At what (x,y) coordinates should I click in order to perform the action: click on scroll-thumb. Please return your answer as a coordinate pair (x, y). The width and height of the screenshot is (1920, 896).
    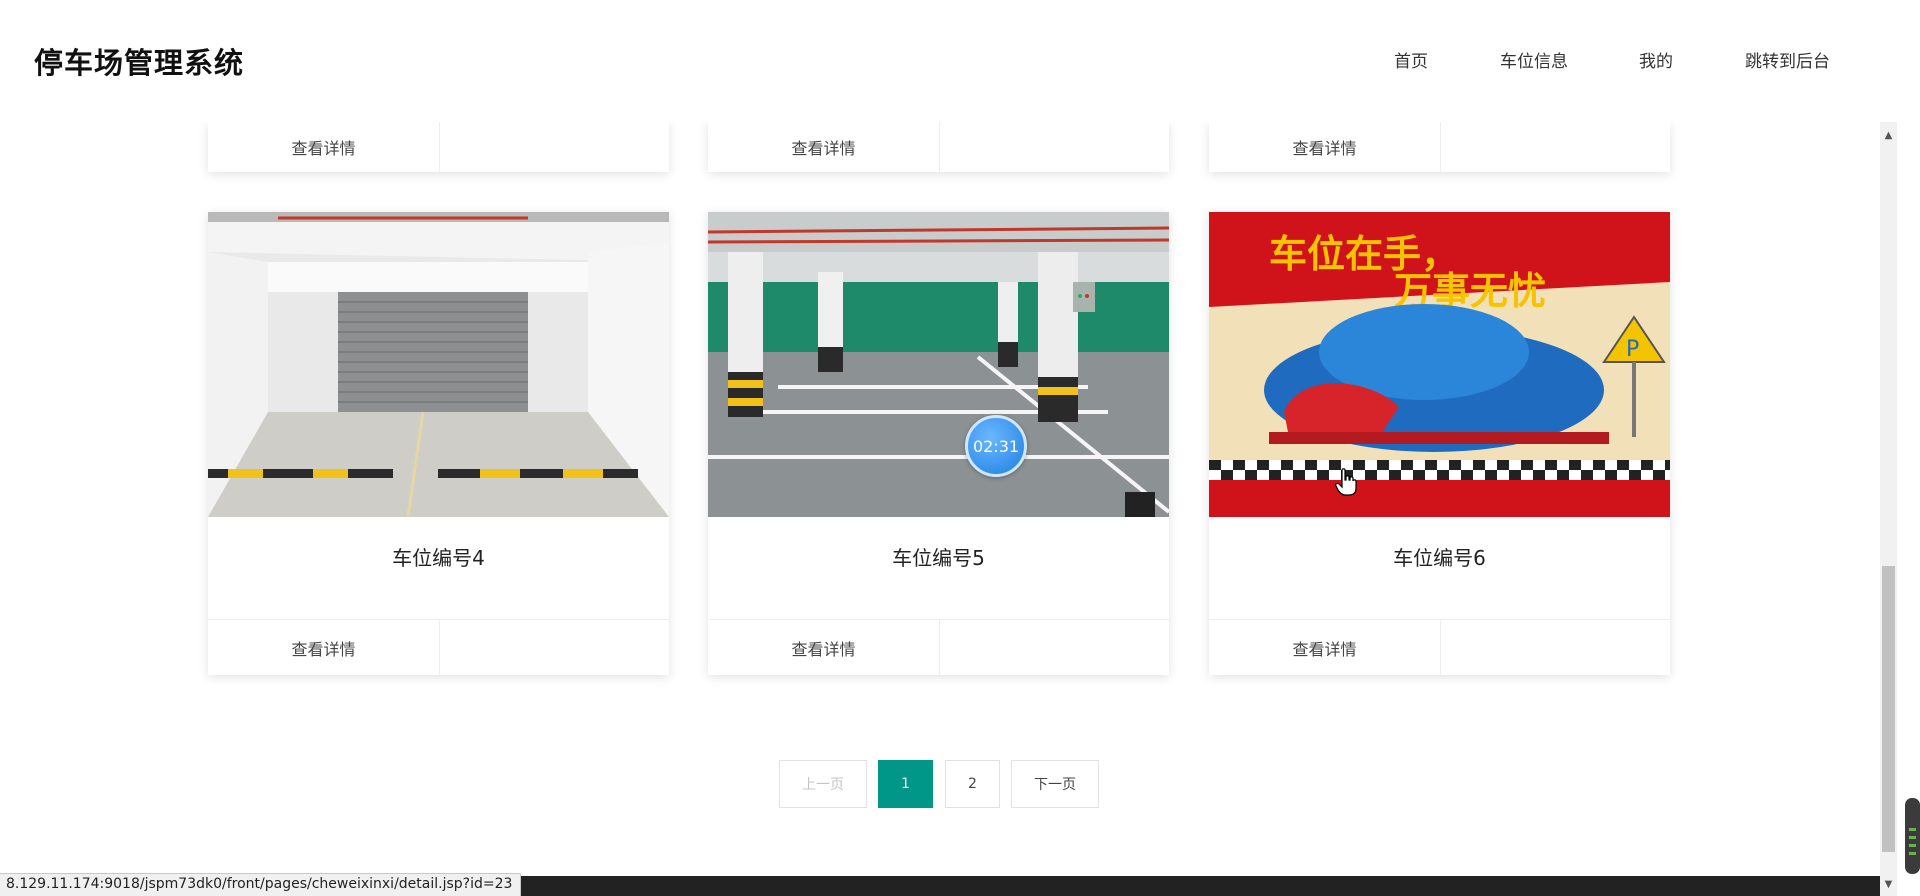
    Looking at the image, I should click on (1888, 709).